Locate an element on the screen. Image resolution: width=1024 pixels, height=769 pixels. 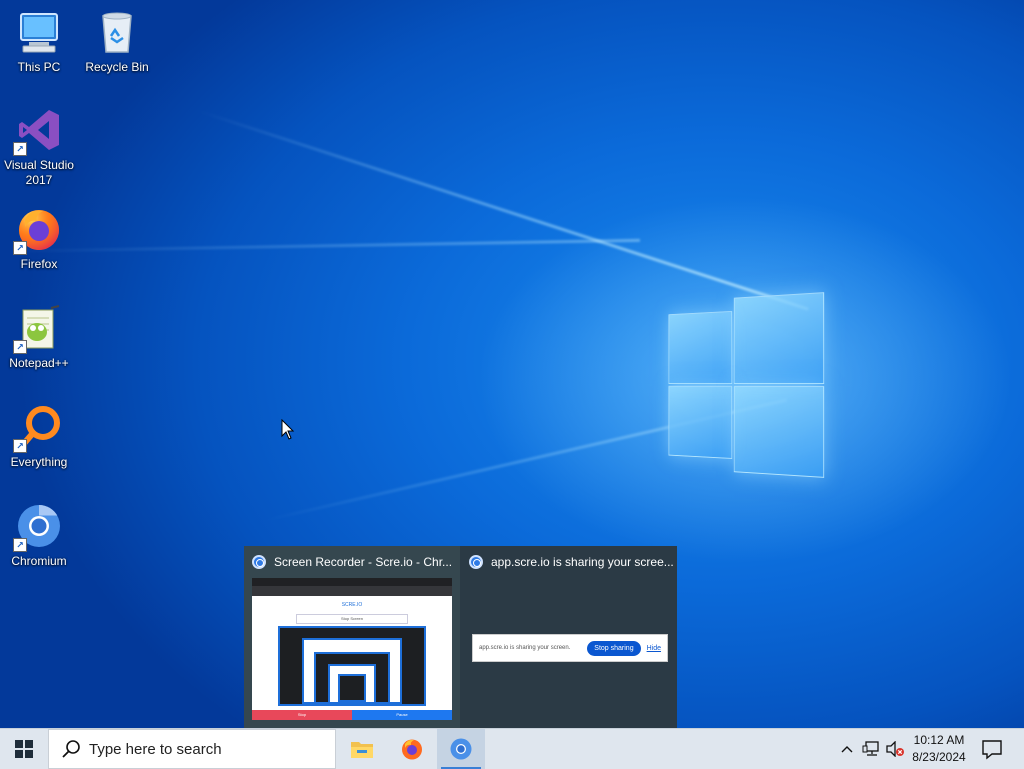
taskbar-app-firefox is located at coordinates (412, 749).